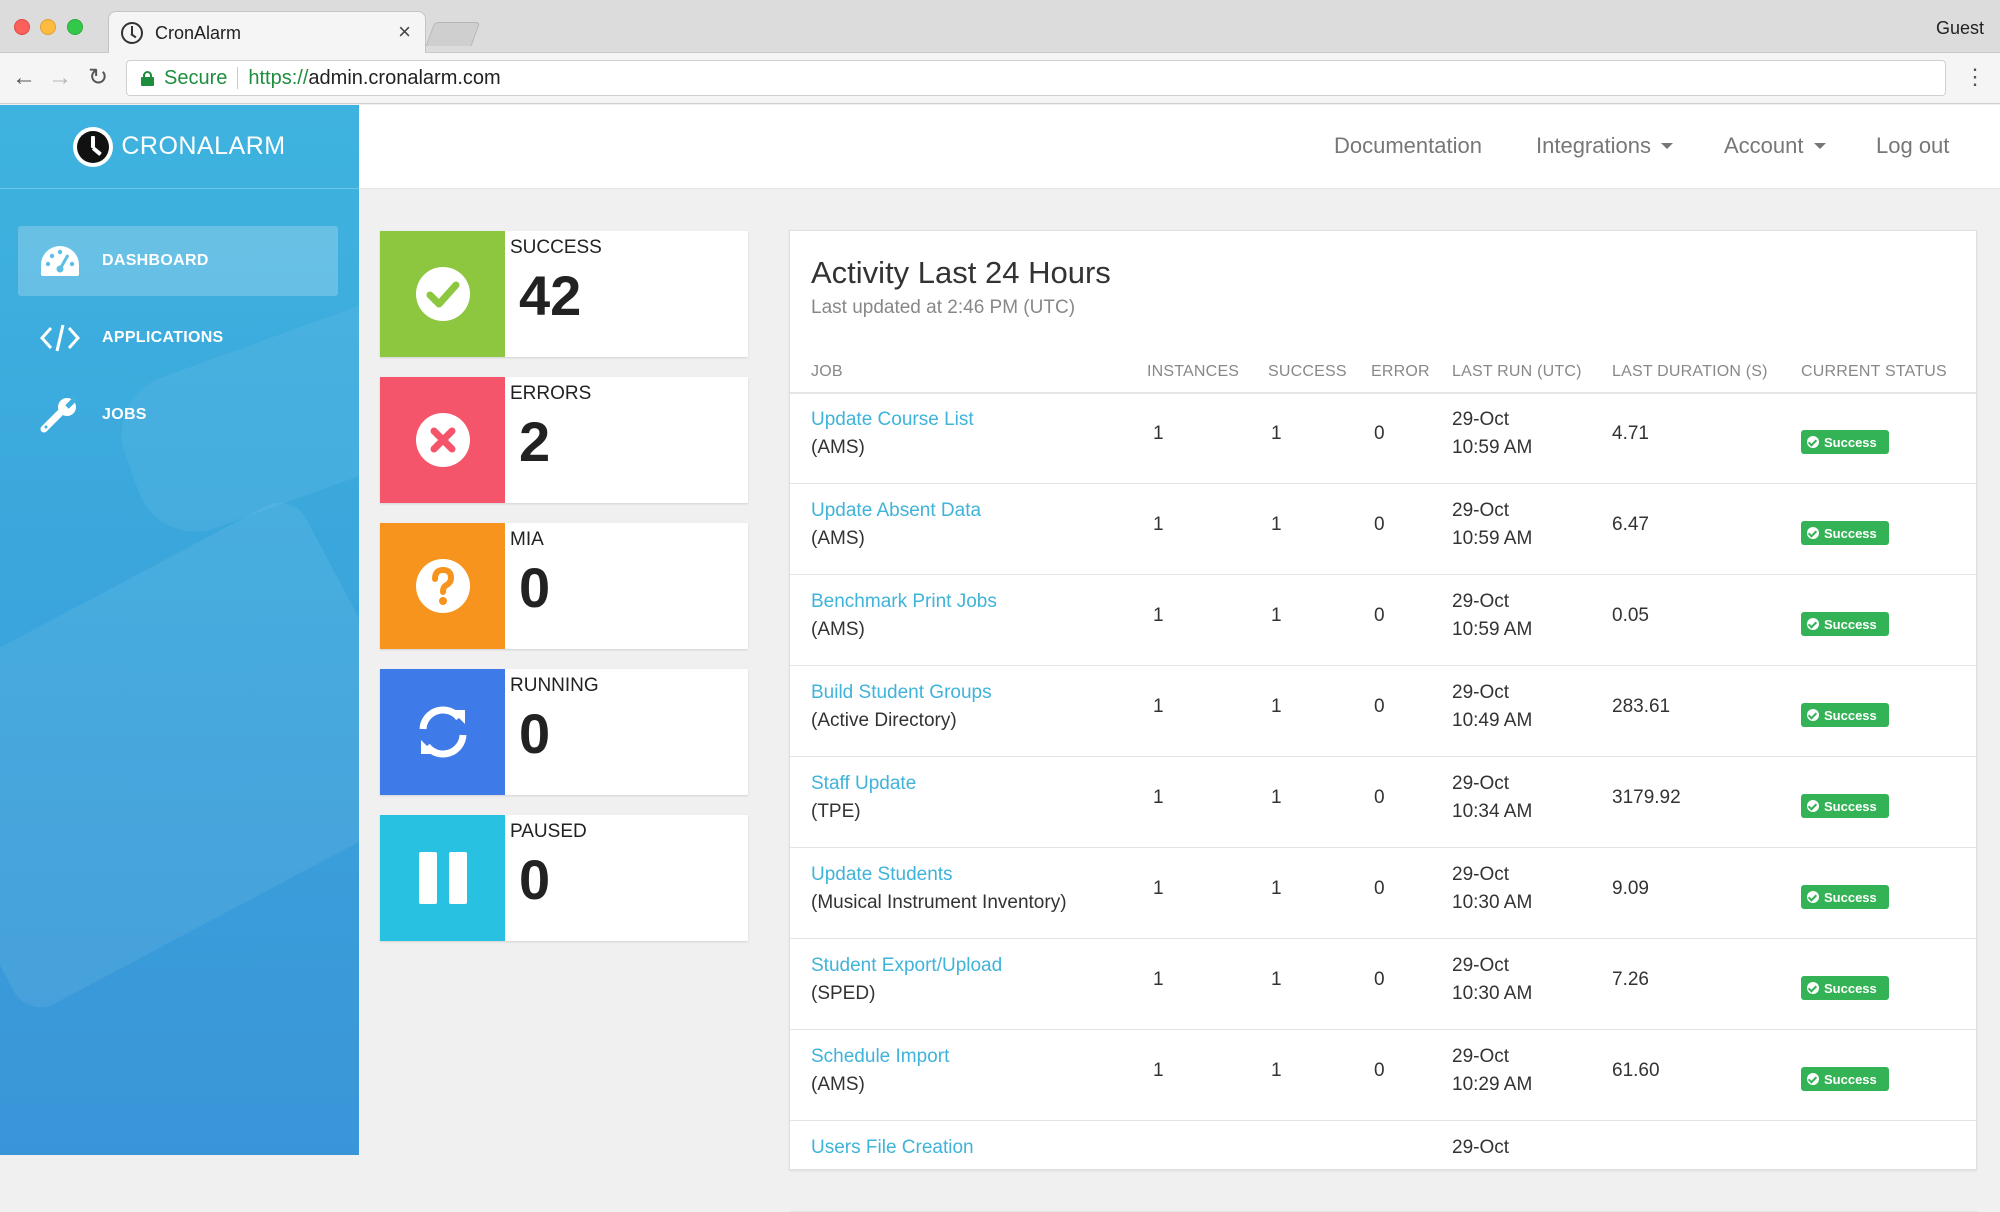 Image resolution: width=2000 pixels, height=1212 pixels. What do you see at coordinates (1636, 1070) in the screenshot?
I see `duration-cell: 61.60` at bounding box center [1636, 1070].